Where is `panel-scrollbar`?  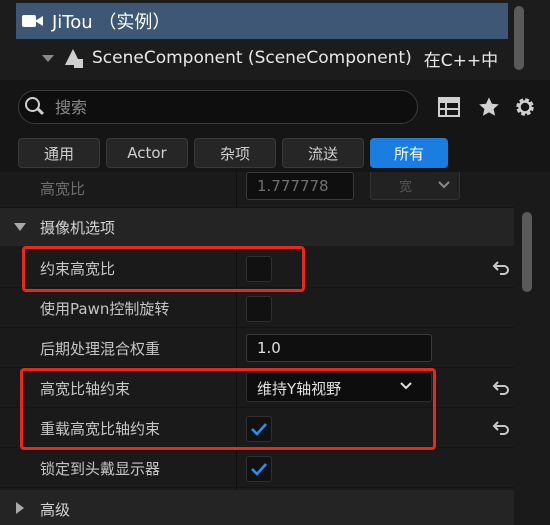
panel-scrollbar is located at coordinates (527, 252).